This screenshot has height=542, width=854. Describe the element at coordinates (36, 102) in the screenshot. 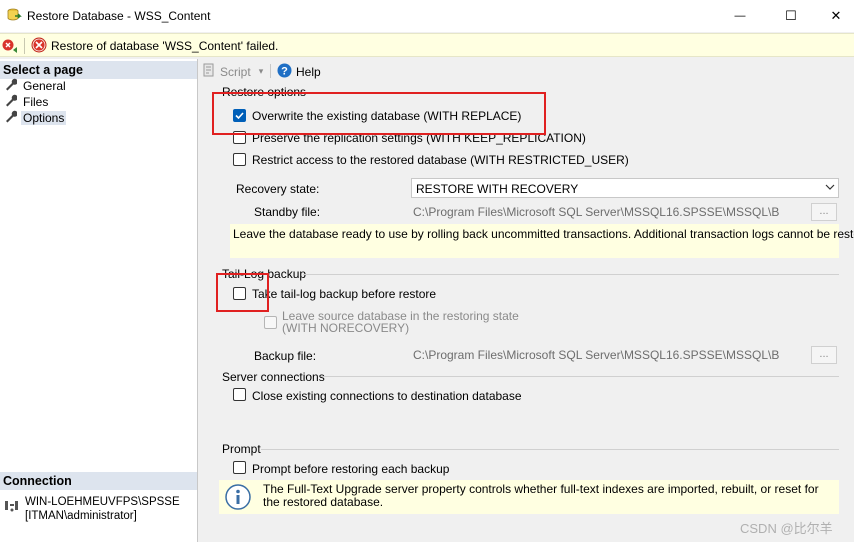

I see `page-item-label: Files` at that location.